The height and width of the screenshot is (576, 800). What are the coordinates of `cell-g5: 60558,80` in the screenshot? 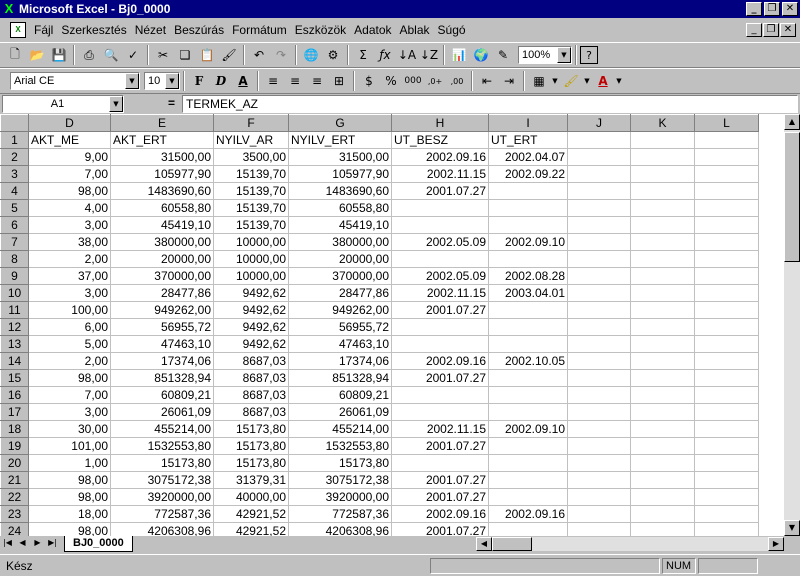 It's located at (340, 208).